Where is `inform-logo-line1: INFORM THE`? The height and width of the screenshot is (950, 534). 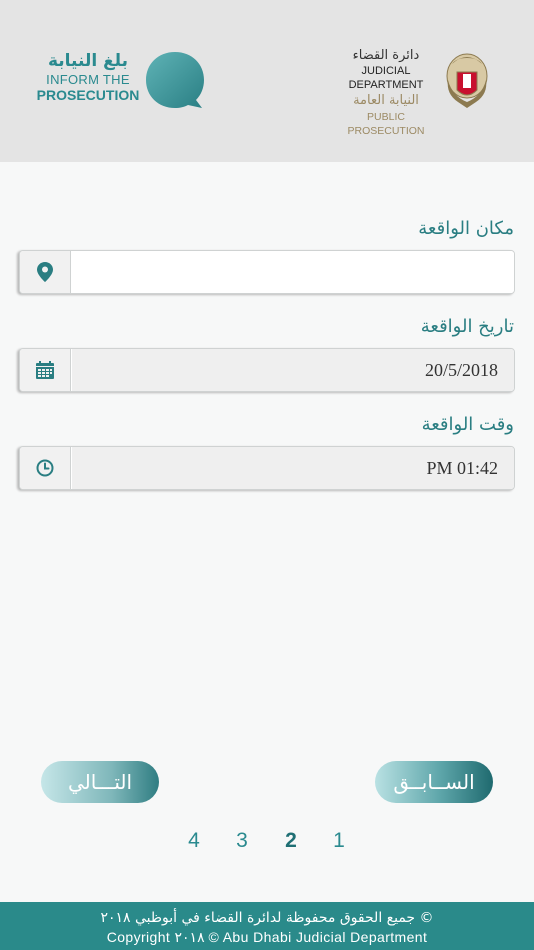 inform-logo-line1: INFORM THE is located at coordinates (88, 79).